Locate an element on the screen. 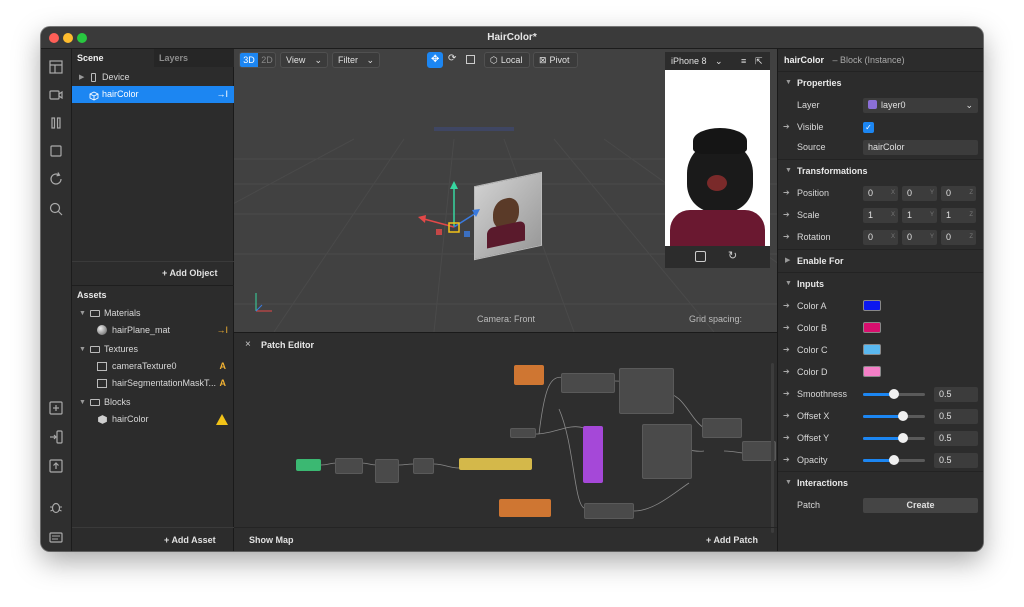 The width and height of the screenshot is (1024, 607). toggle-3d-button: 3D is located at coordinates (249, 60).